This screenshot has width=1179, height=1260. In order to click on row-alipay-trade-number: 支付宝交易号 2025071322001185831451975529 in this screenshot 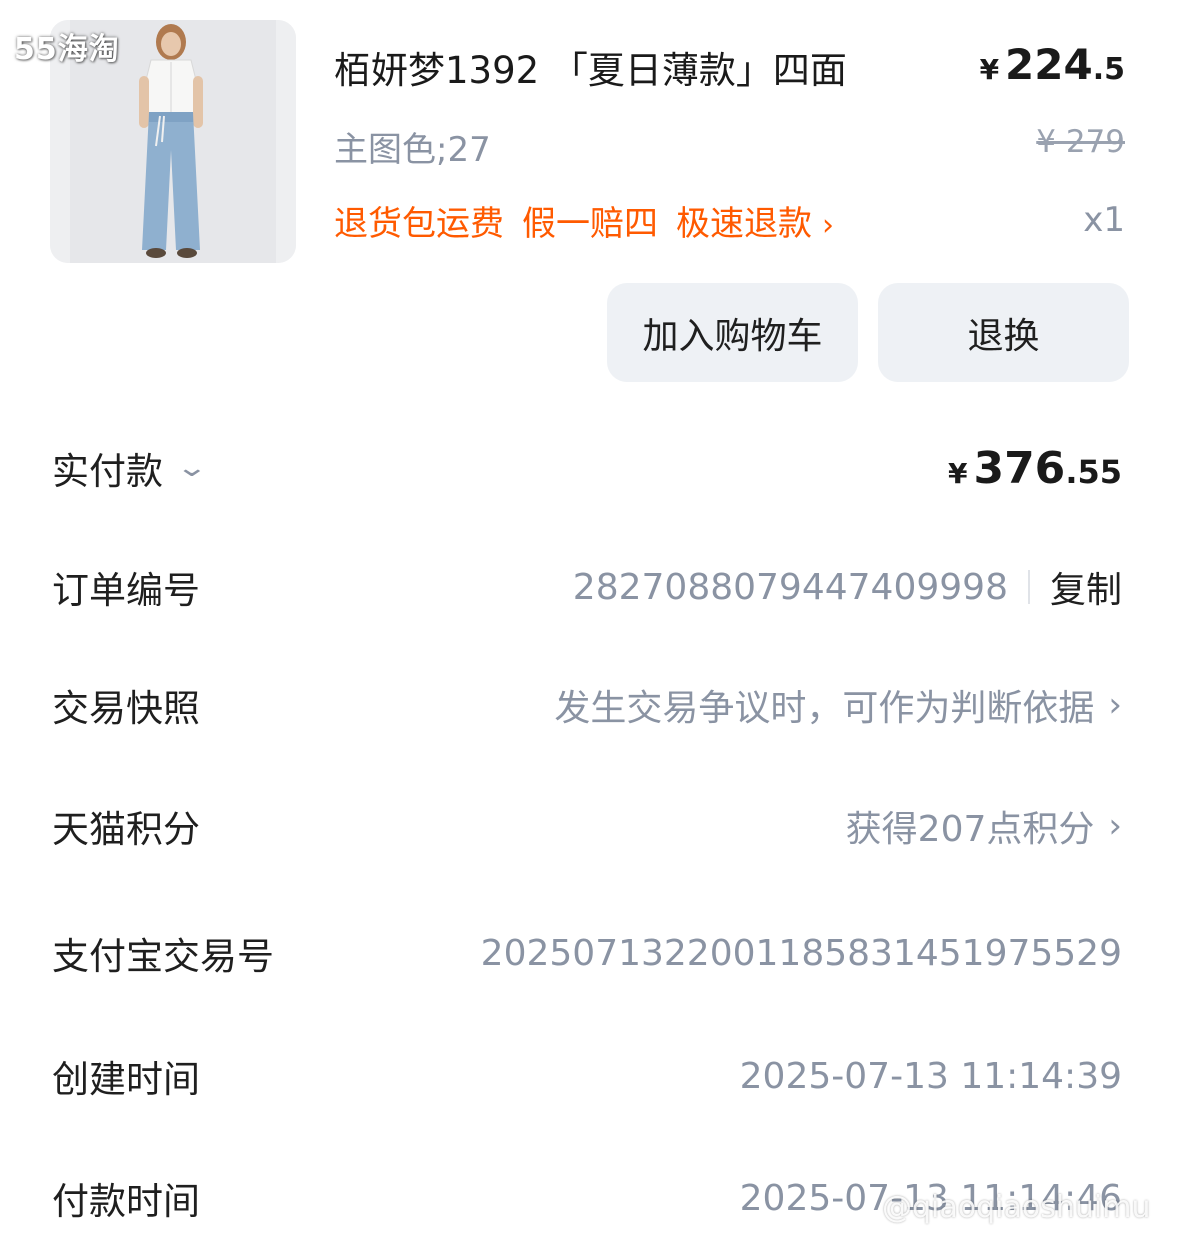, I will do `click(587, 953)`.